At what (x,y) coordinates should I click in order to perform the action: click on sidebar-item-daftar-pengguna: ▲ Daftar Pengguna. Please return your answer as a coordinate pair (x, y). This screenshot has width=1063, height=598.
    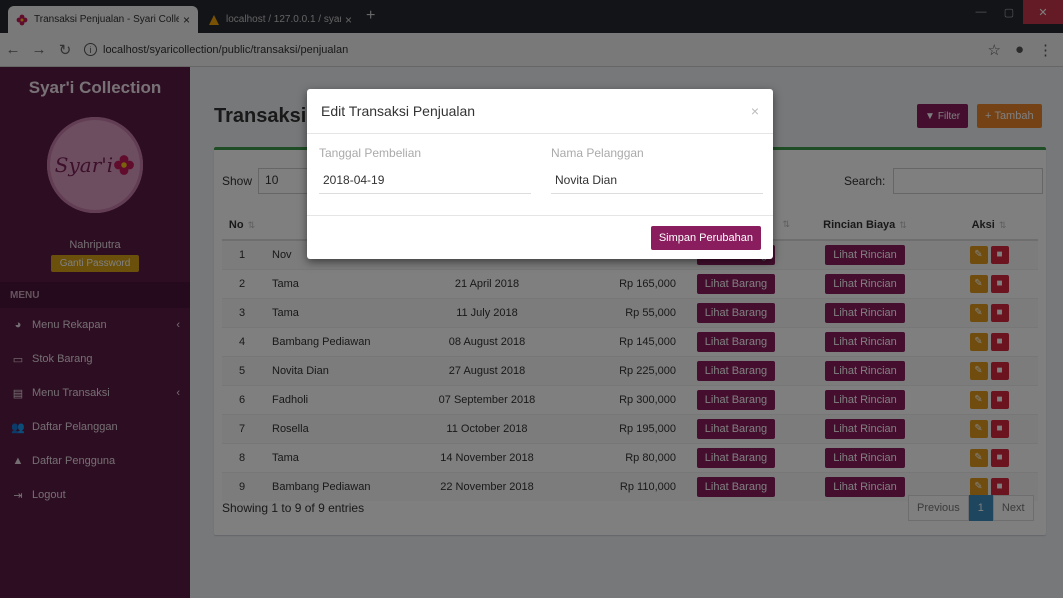
    Looking at the image, I should click on (95, 461).